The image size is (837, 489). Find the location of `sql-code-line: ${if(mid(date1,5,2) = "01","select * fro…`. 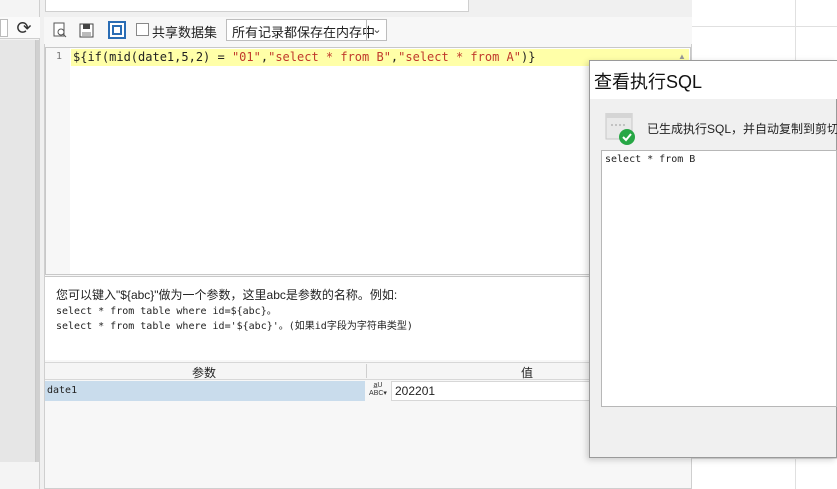

sql-code-line: ${if(mid(date1,5,2) = "01","select * fro… is located at coordinates (304, 57).